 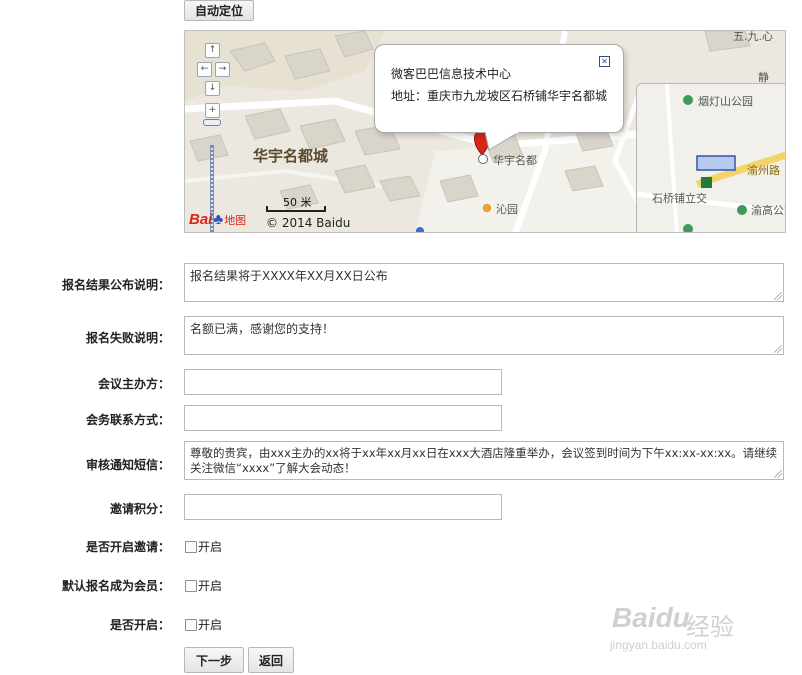 What do you see at coordinates (133, 384) in the screenshot?
I see `organizer-label: 会议主办方：` at bounding box center [133, 384].